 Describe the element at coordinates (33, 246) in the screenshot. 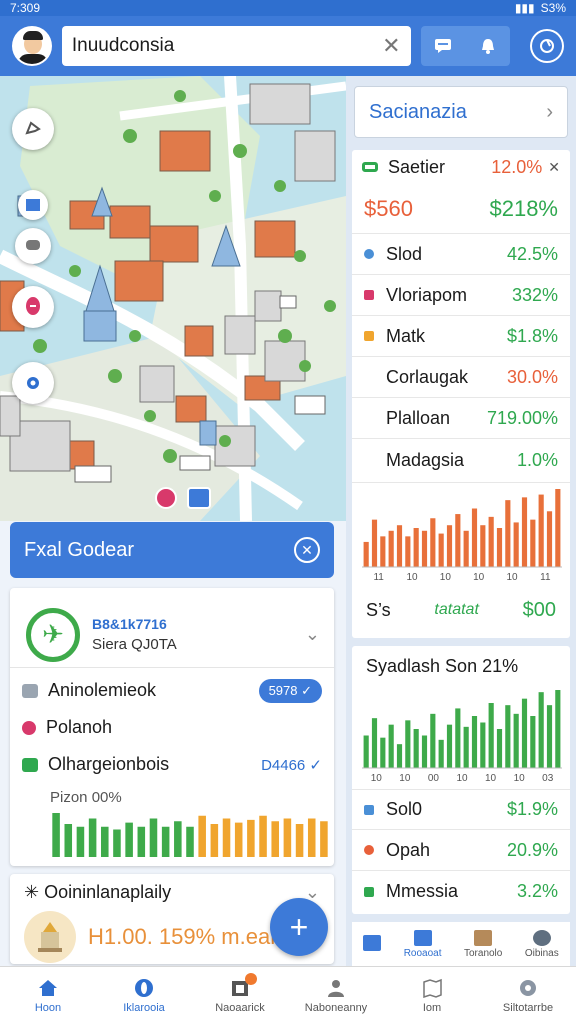

I see `chat-bubble-icon` at that location.